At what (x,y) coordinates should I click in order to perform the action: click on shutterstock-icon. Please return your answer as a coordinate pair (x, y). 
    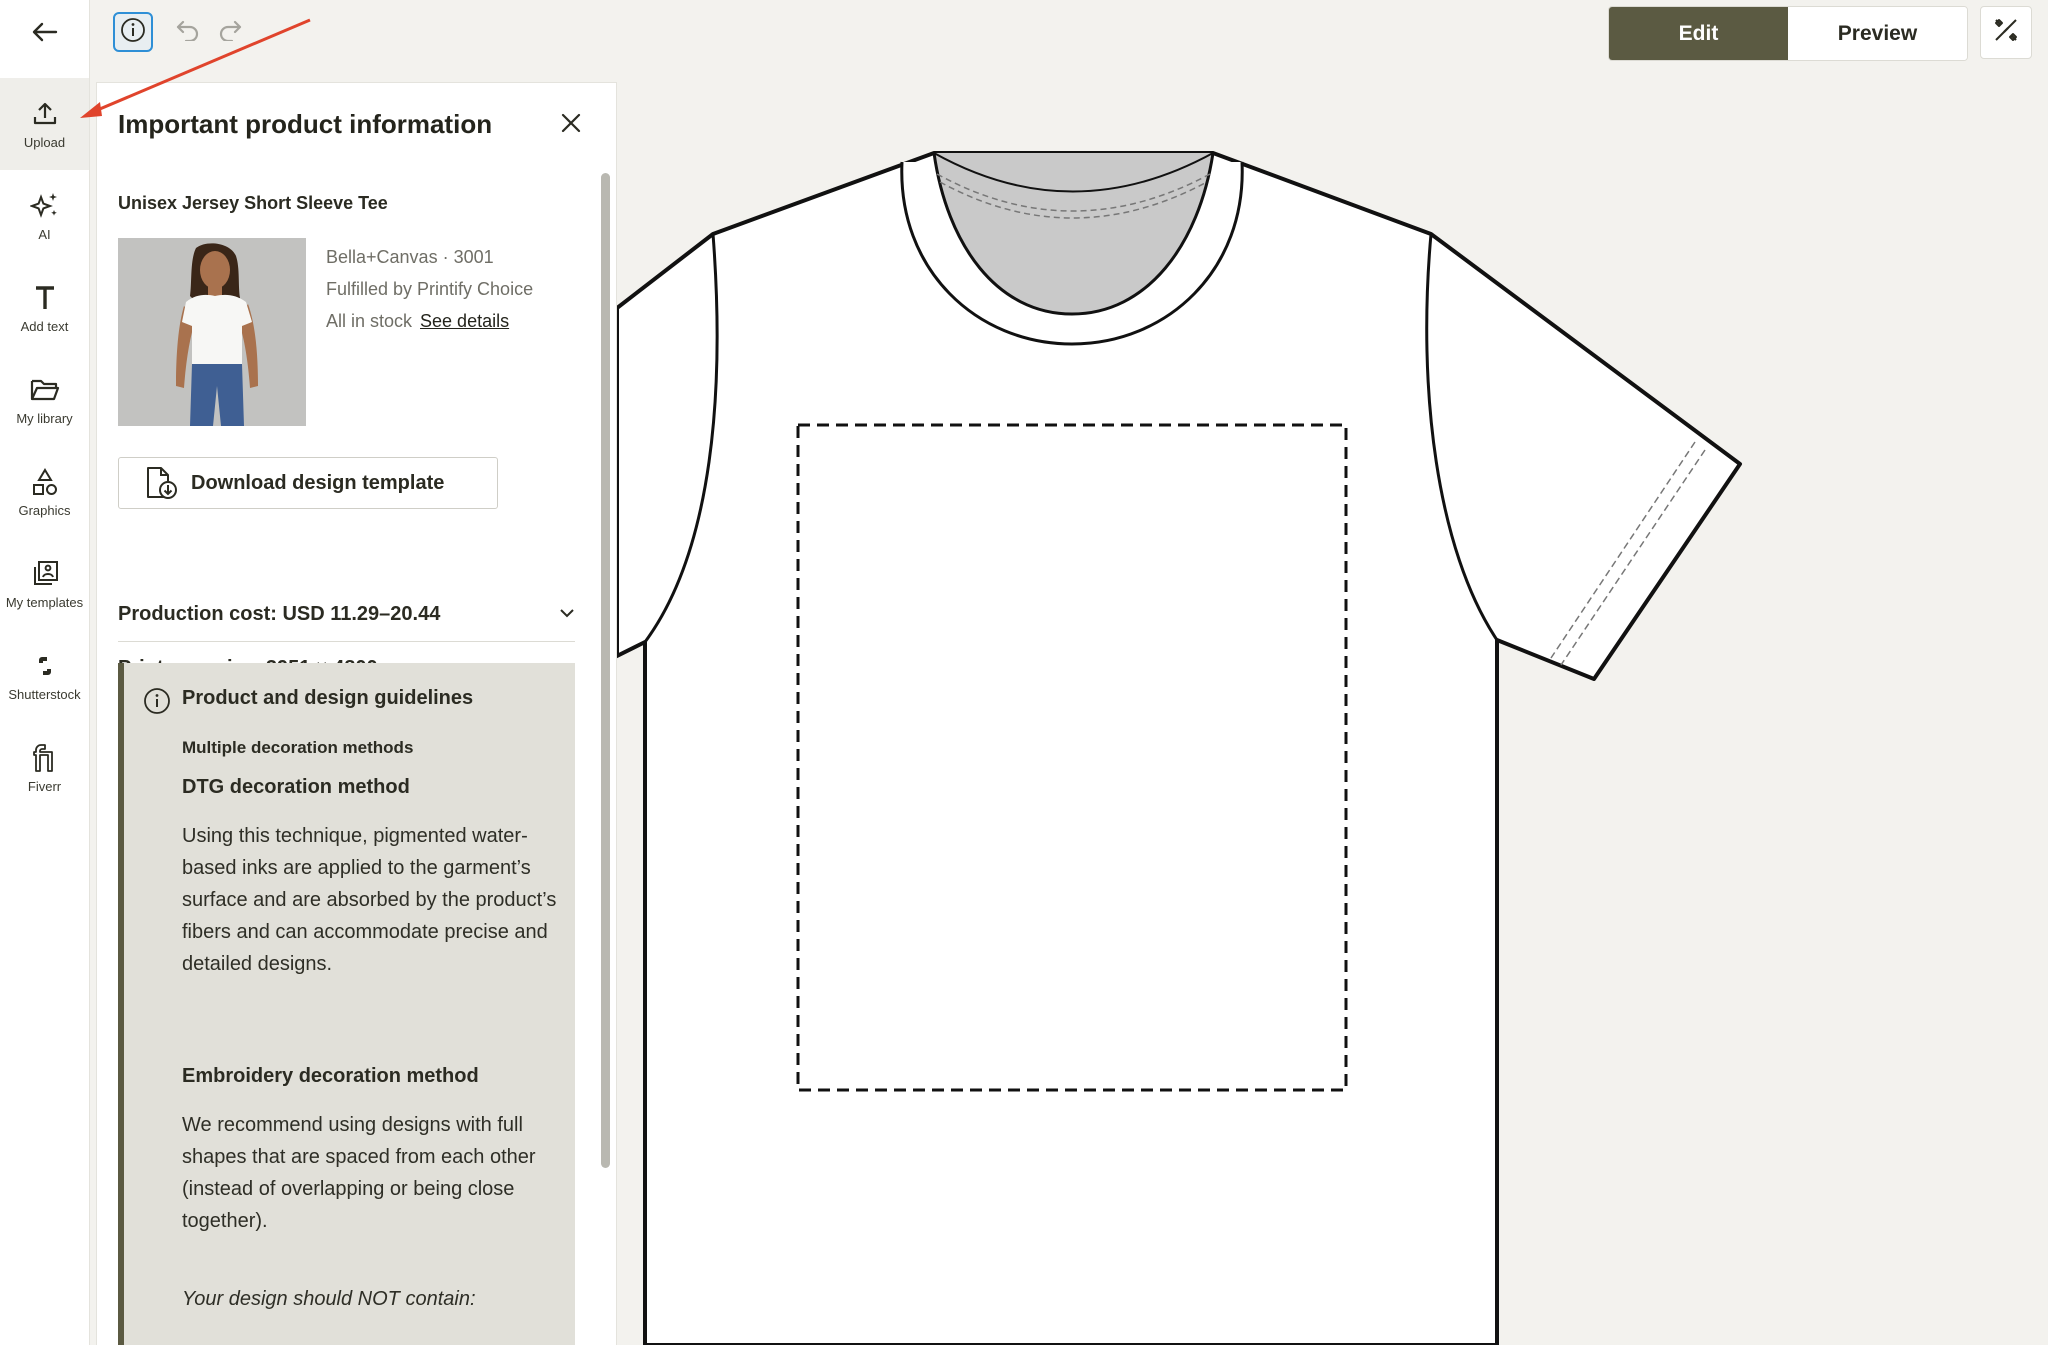
    Looking at the image, I should click on (45, 666).